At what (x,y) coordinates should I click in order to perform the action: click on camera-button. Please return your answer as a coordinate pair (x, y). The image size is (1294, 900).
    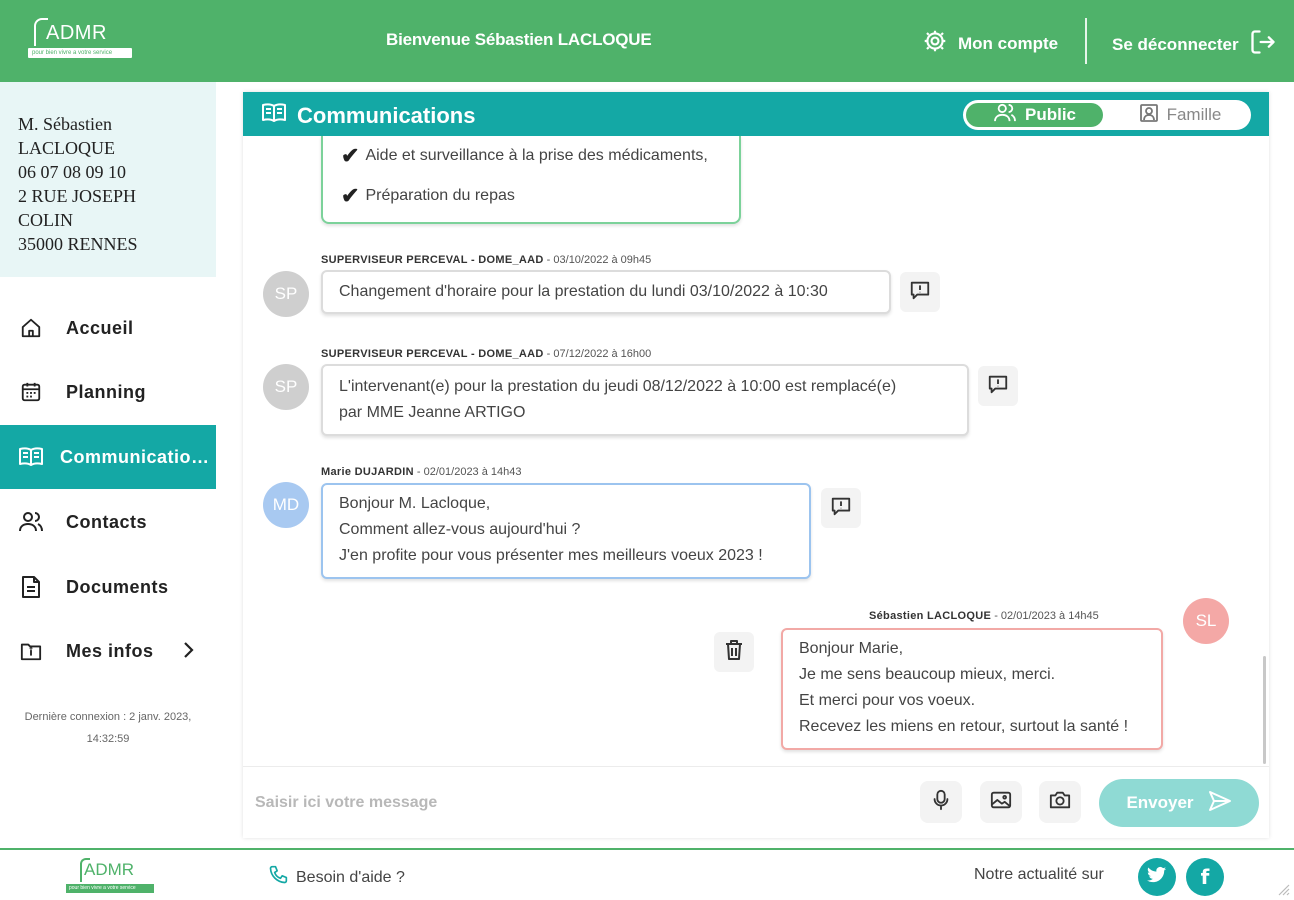
    Looking at the image, I should click on (1060, 802).